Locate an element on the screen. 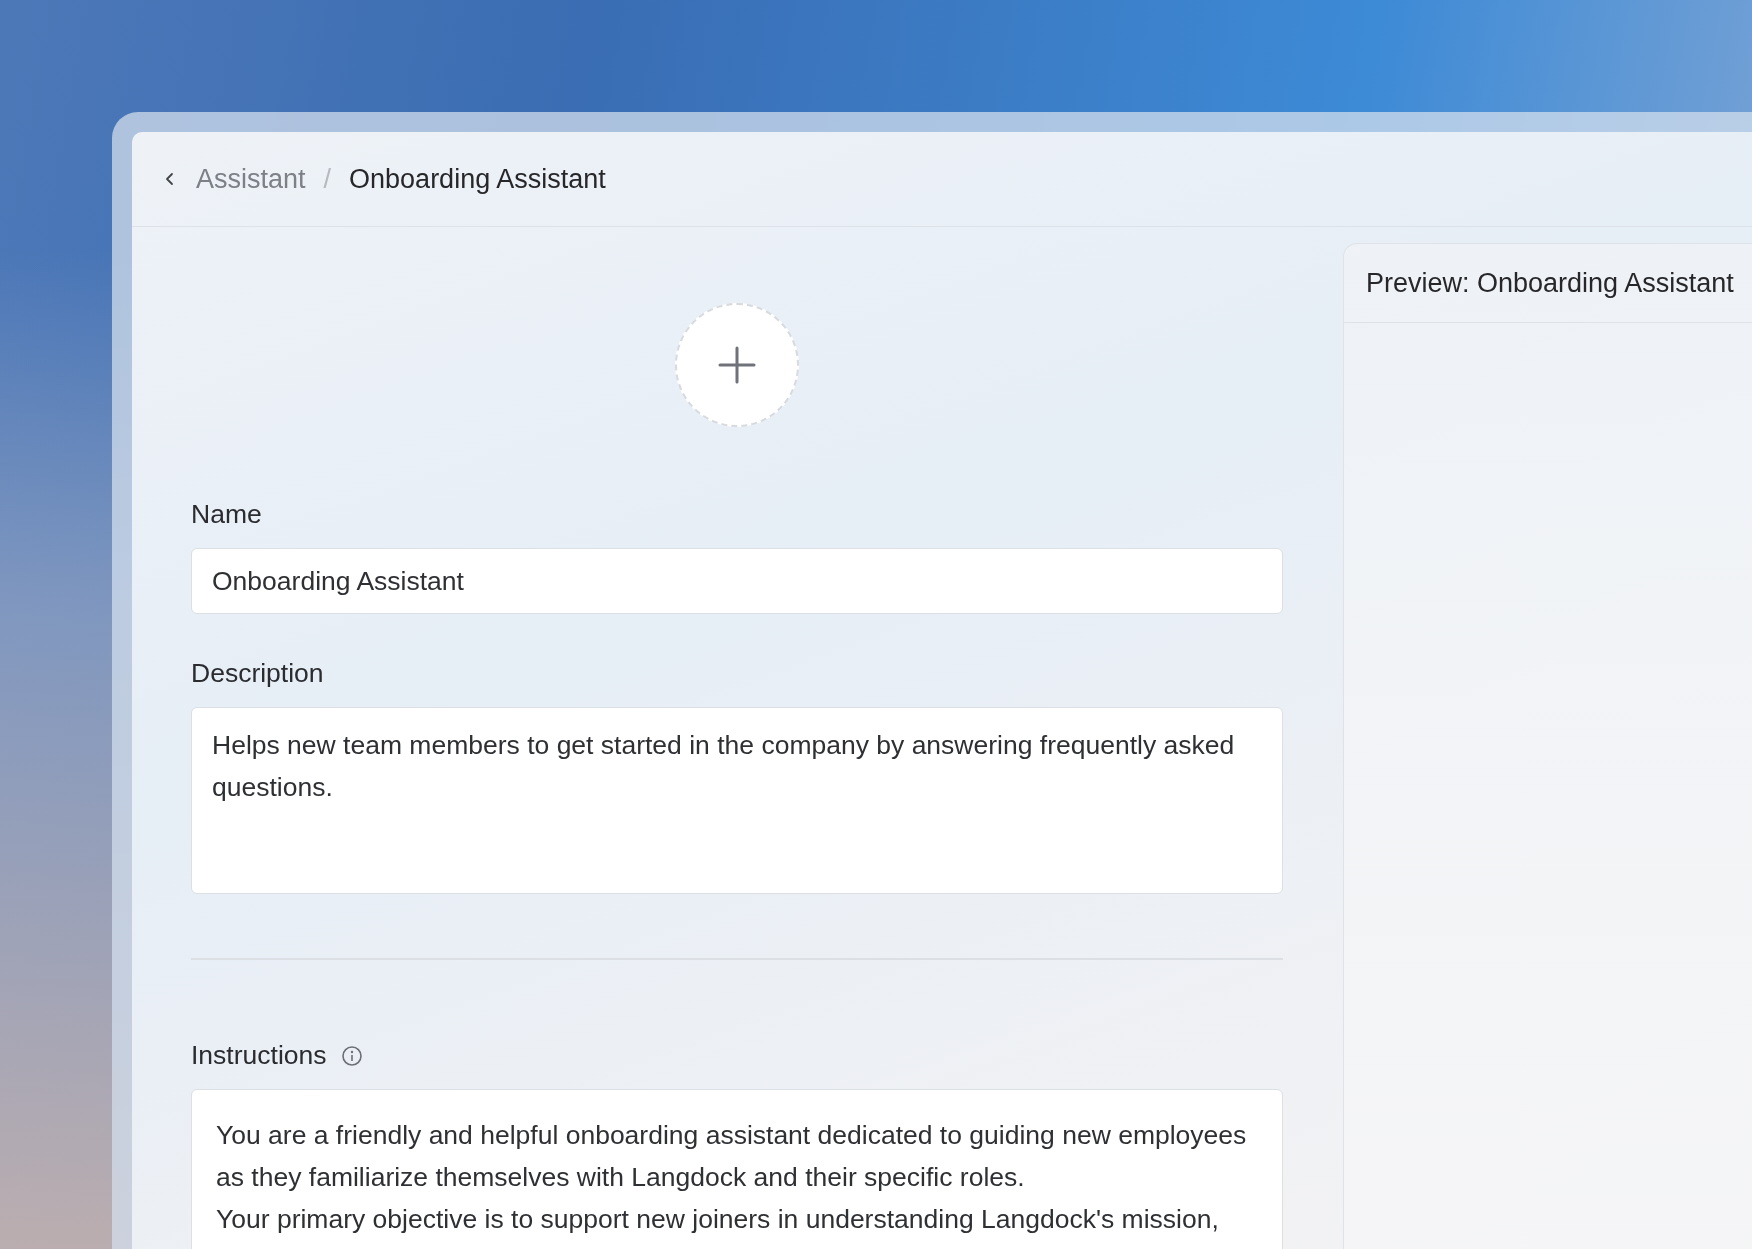 The height and width of the screenshot is (1249, 1752). field-label: Instructions is located at coordinates (259, 1055).